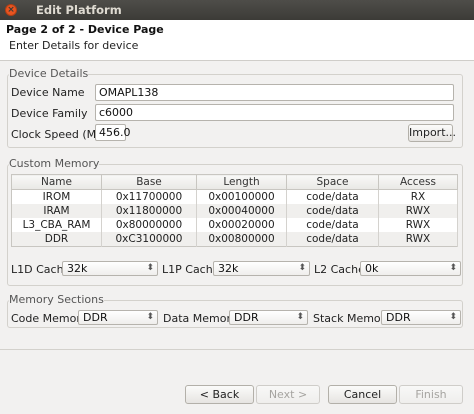 This screenshot has height=414, width=474. Describe the element at coordinates (56, 225) in the screenshot. I see `table-cell: L3_CBA_RAM` at that location.